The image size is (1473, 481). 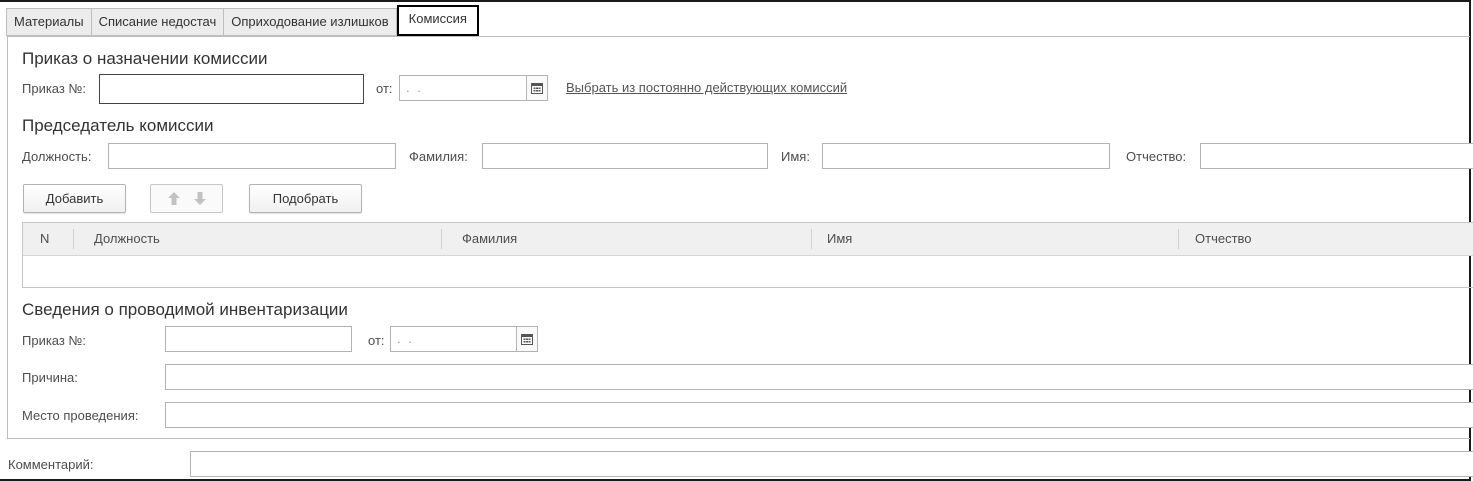 What do you see at coordinates (819, 377) in the screenshot?
I see `reason-input` at bounding box center [819, 377].